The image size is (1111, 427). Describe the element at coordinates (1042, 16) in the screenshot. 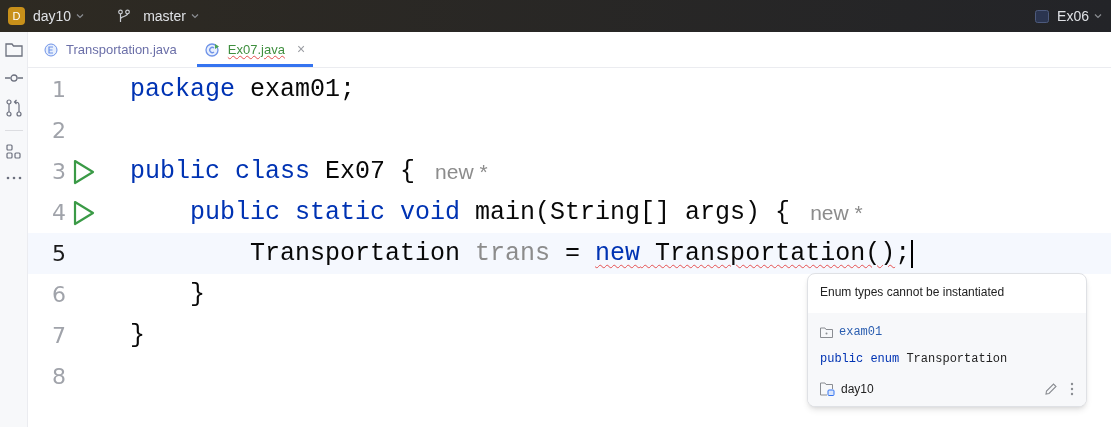

I see `window-icon` at that location.